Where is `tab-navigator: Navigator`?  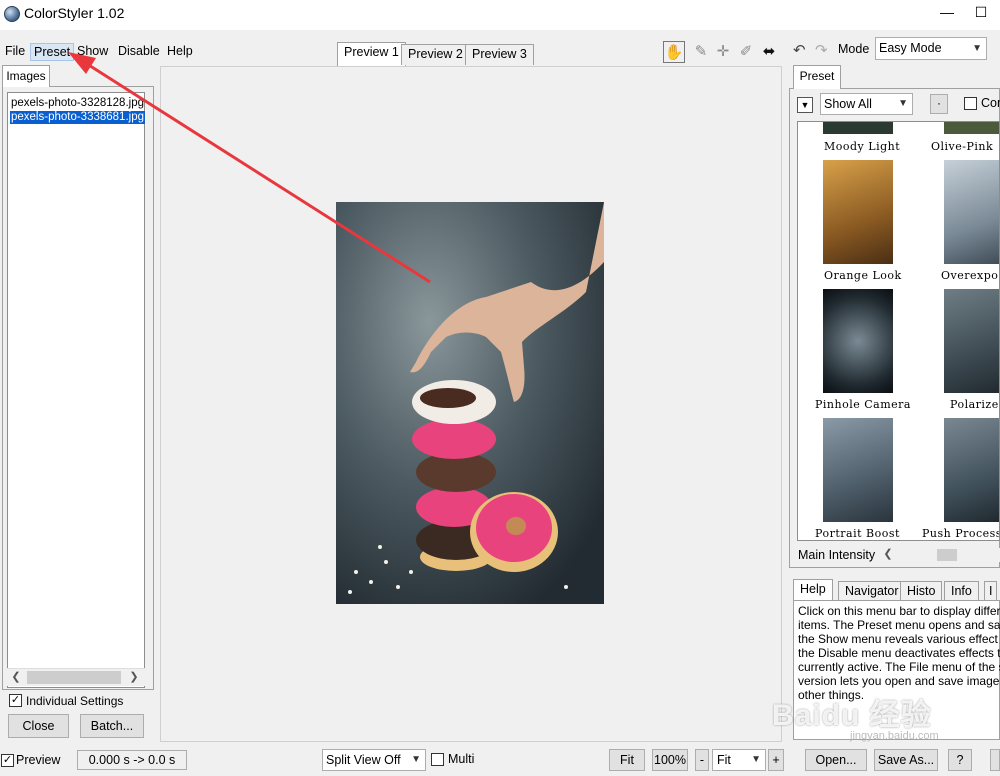
tab-navigator: Navigator is located at coordinates (872, 591).